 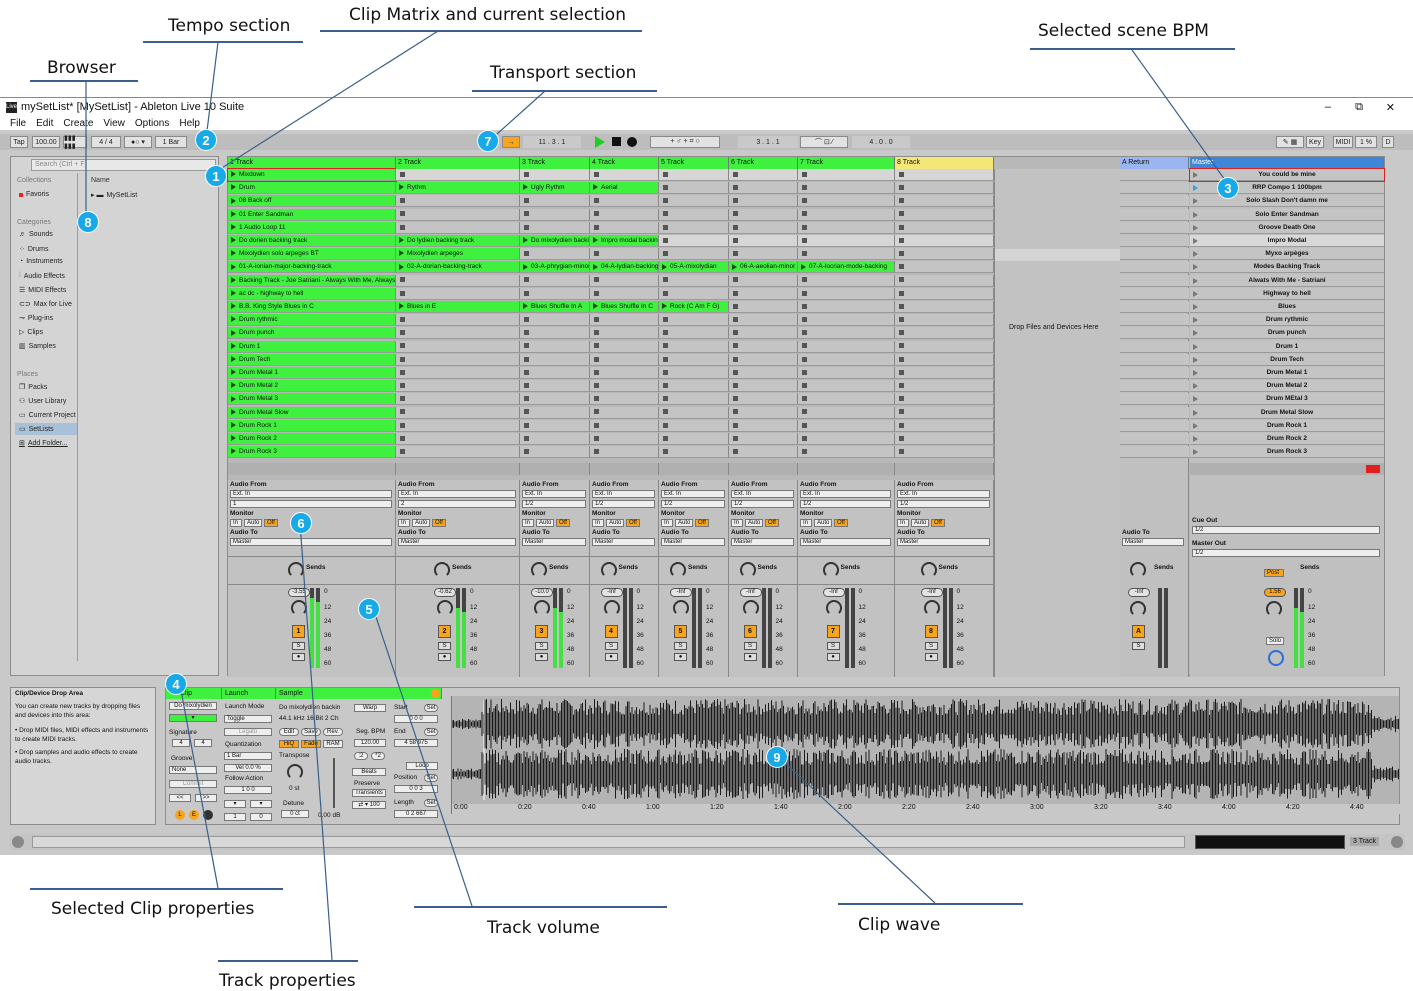 What do you see at coordinates (301, 523) in the screenshot?
I see `badge-6: 6` at bounding box center [301, 523].